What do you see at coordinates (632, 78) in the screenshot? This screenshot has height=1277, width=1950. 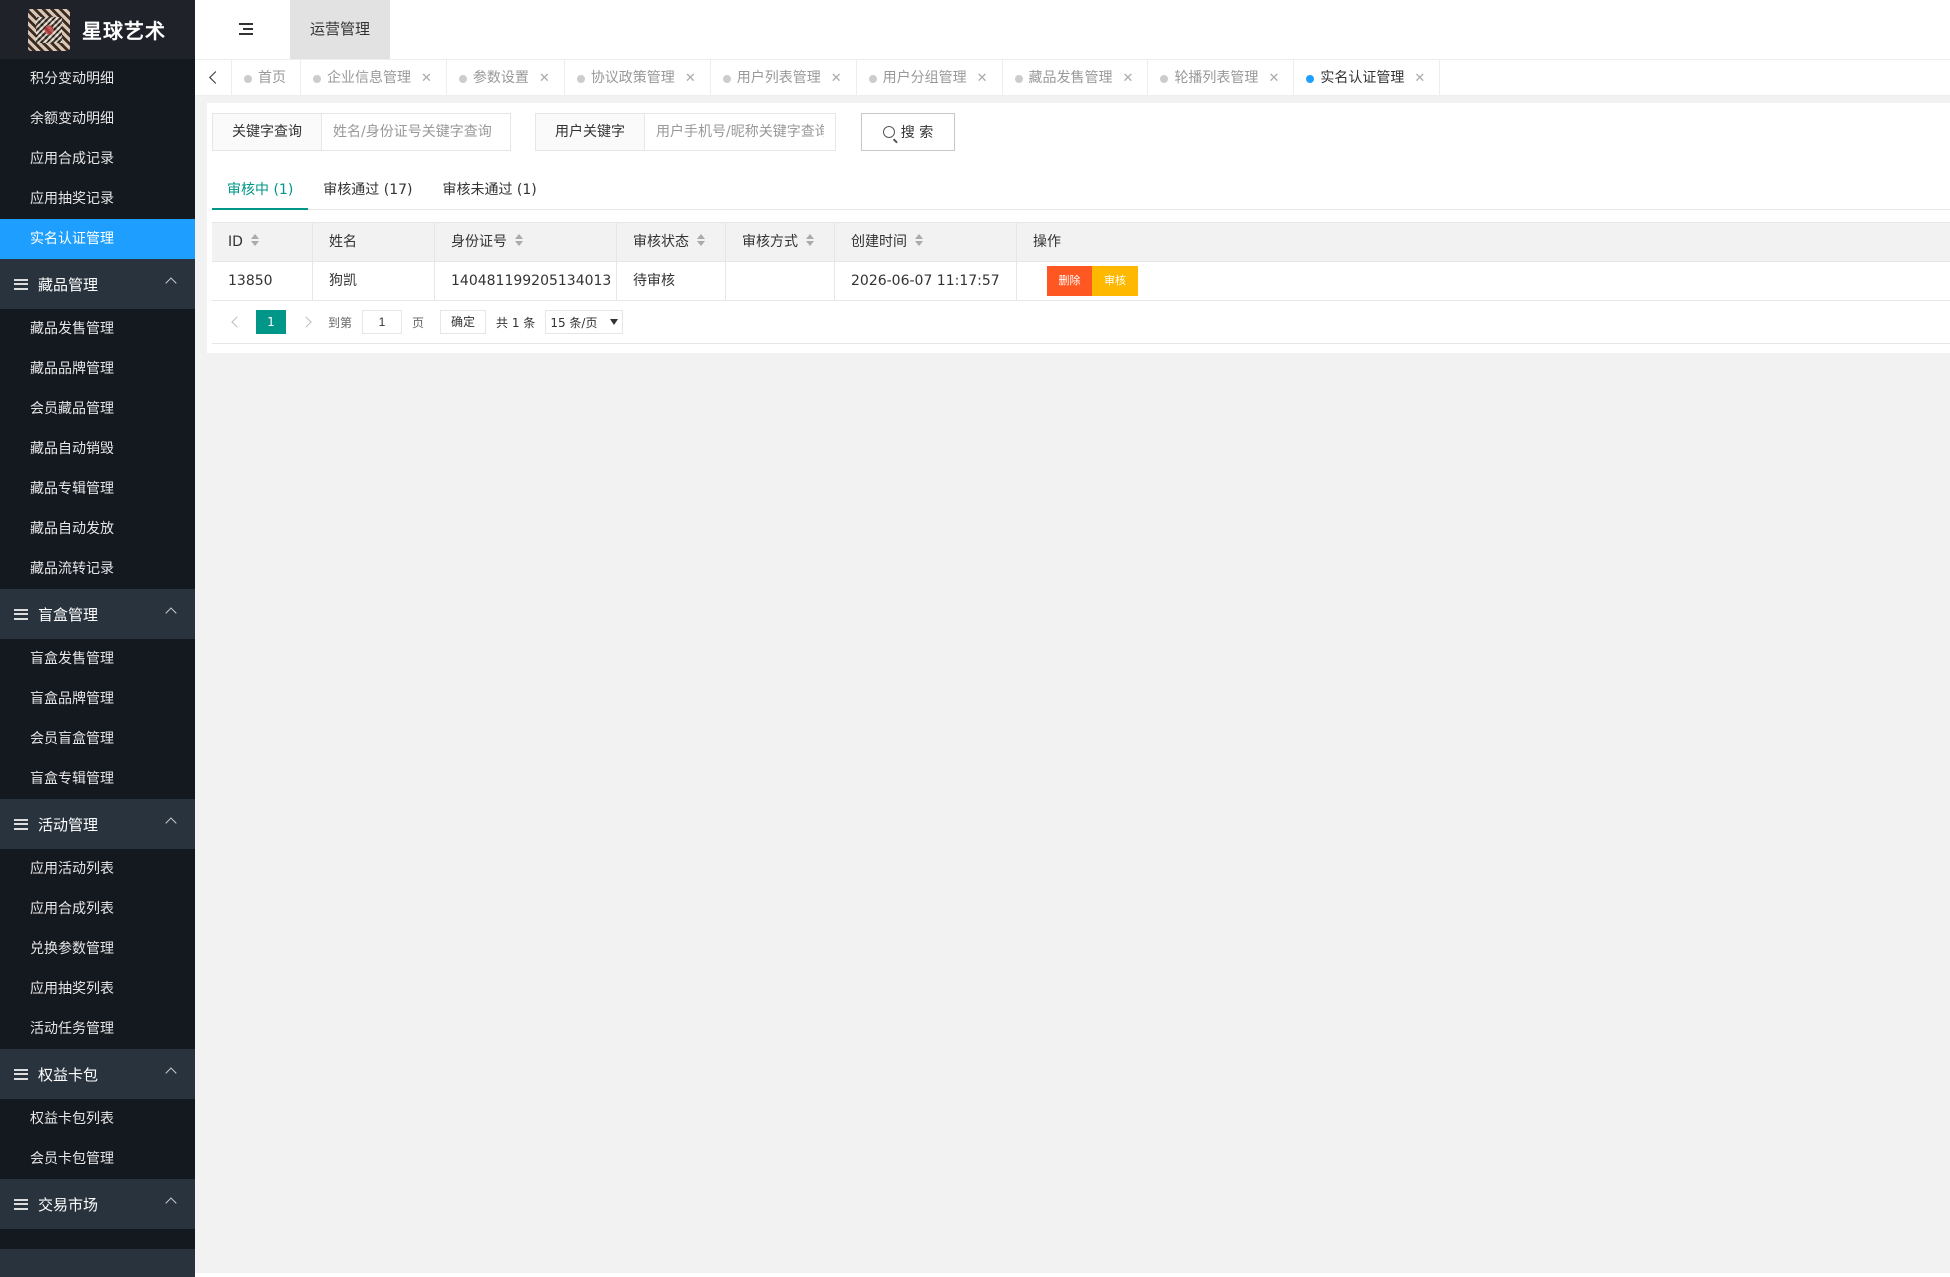 I see `page-tab-label: 协议政策管理` at bounding box center [632, 78].